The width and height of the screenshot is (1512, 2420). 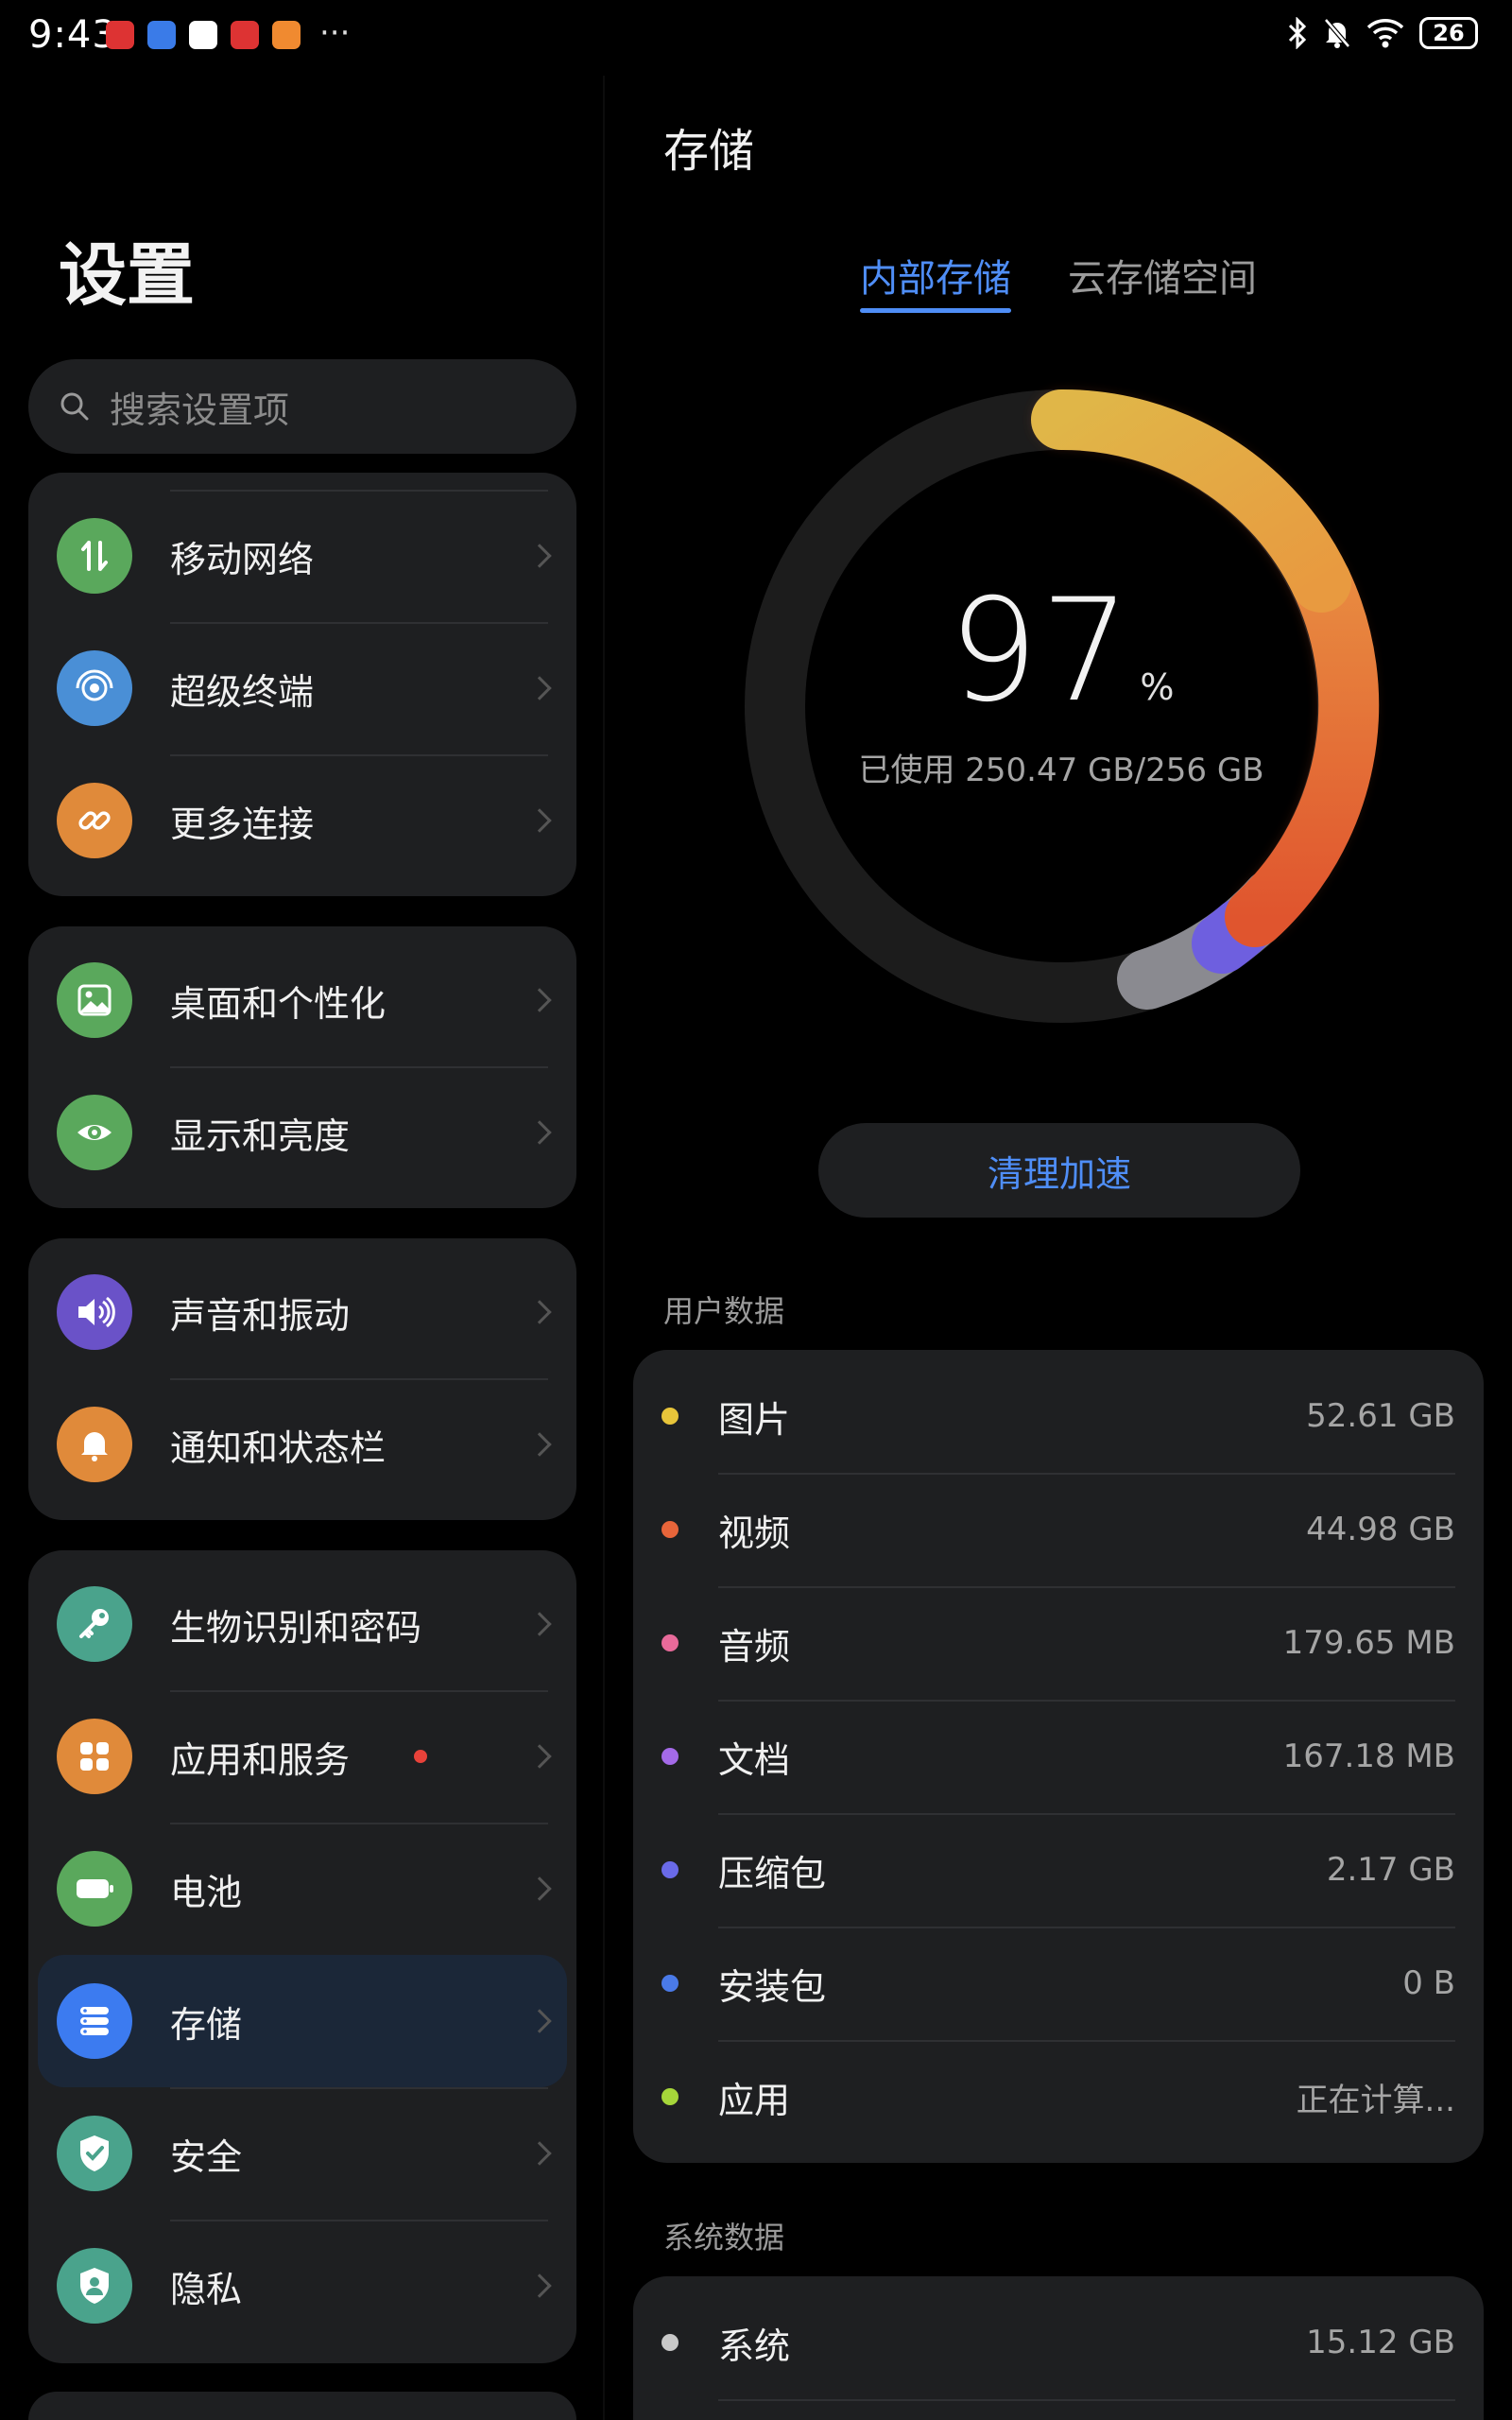 What do you see at coordinates (302, 2286) in the screenshot?
I see `sidebar-item-privacy: 隐私` at bounding box center [302, 2286].